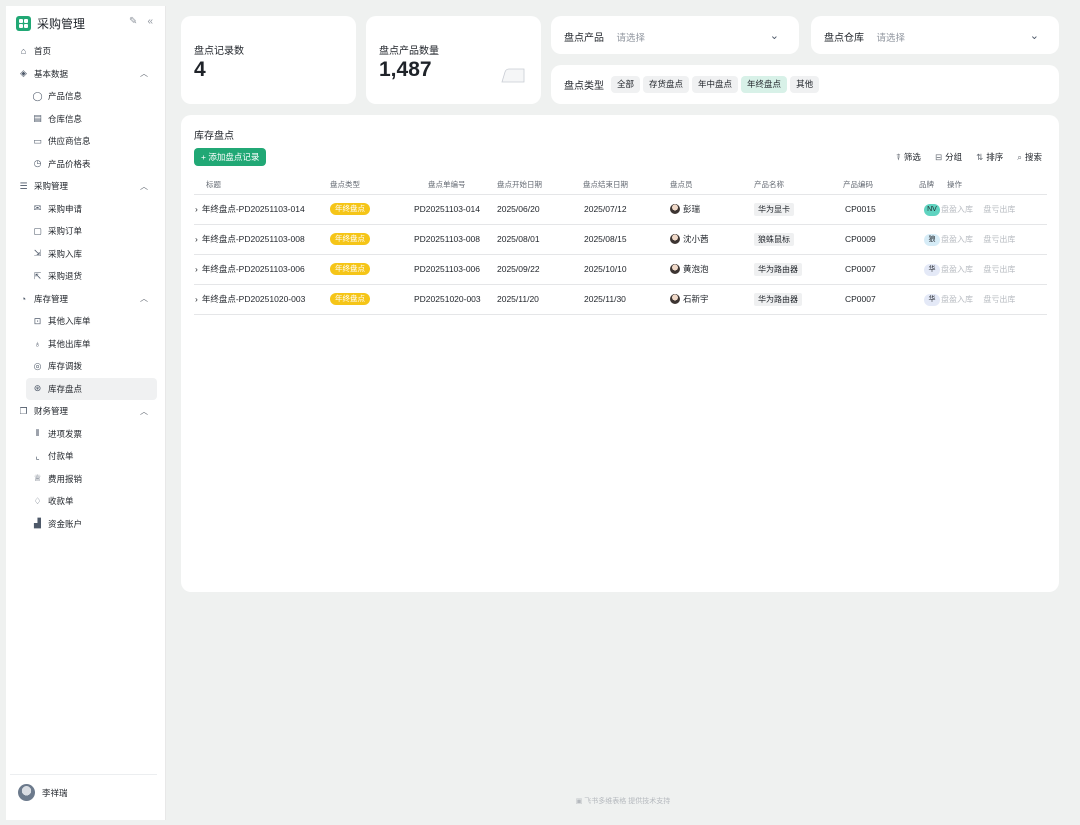  What do you see at coordinates (83, 792) in the screenshot?
I see `current-user: 李祥瑞` at bounding box center [83, 792].